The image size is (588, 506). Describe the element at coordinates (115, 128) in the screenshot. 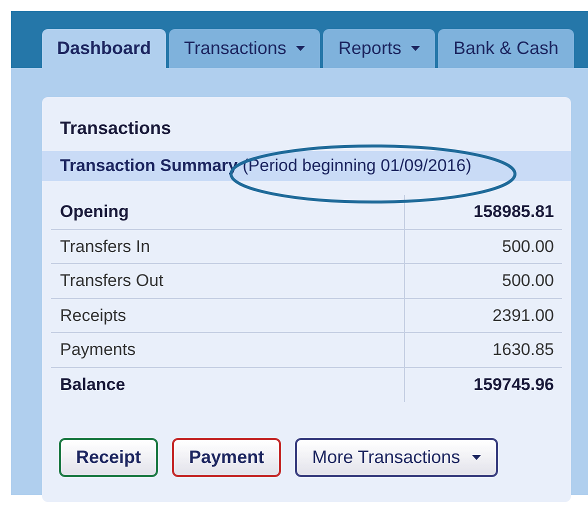

I see `panel-title: Transactions` at that location.